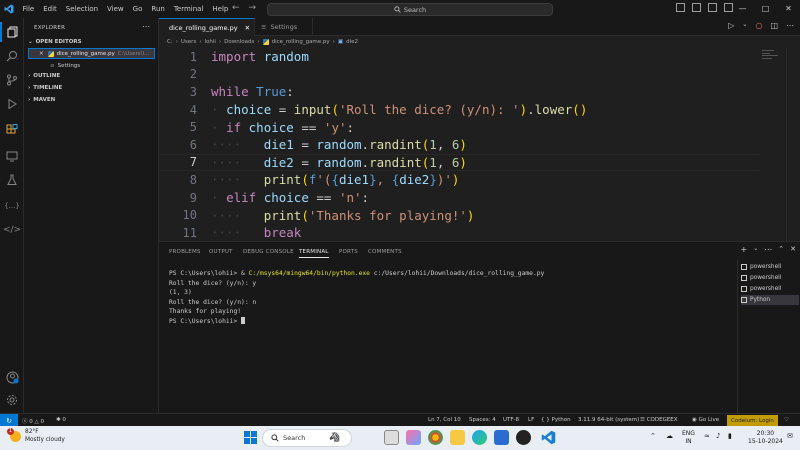  I want to click on breadcrumb-file: dice_rolling_game.py, so click(301, 42).